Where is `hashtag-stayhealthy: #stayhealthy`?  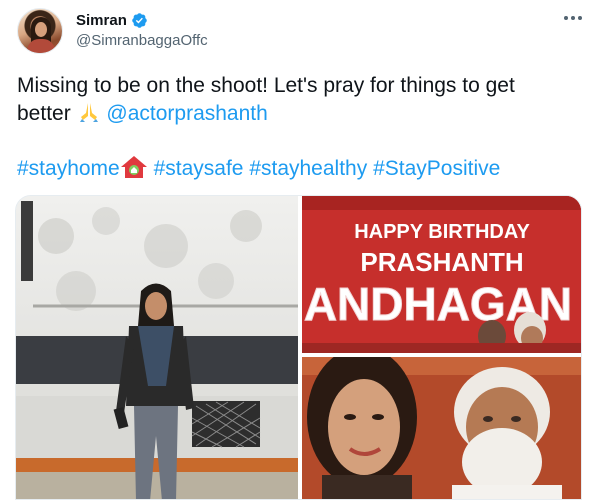 hashtag-stayhealthy: #stayhealthy is located at coordinates (308, 168).